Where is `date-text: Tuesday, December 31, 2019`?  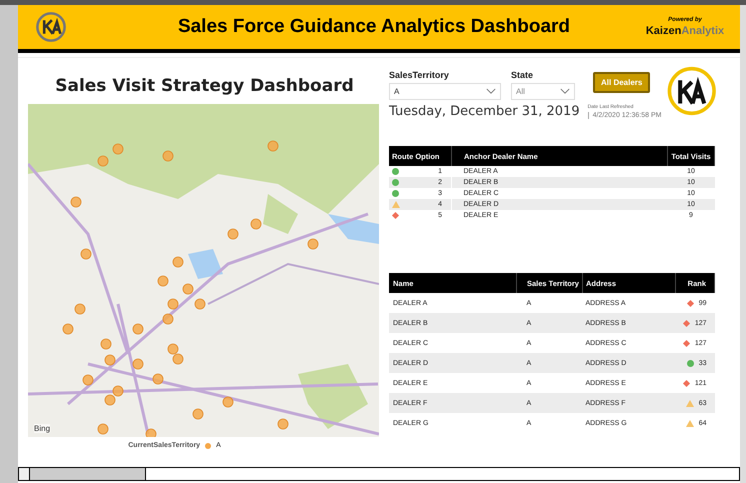 date-text: Tuesday, December 31, 2019 is located at coordinates (484, 111).